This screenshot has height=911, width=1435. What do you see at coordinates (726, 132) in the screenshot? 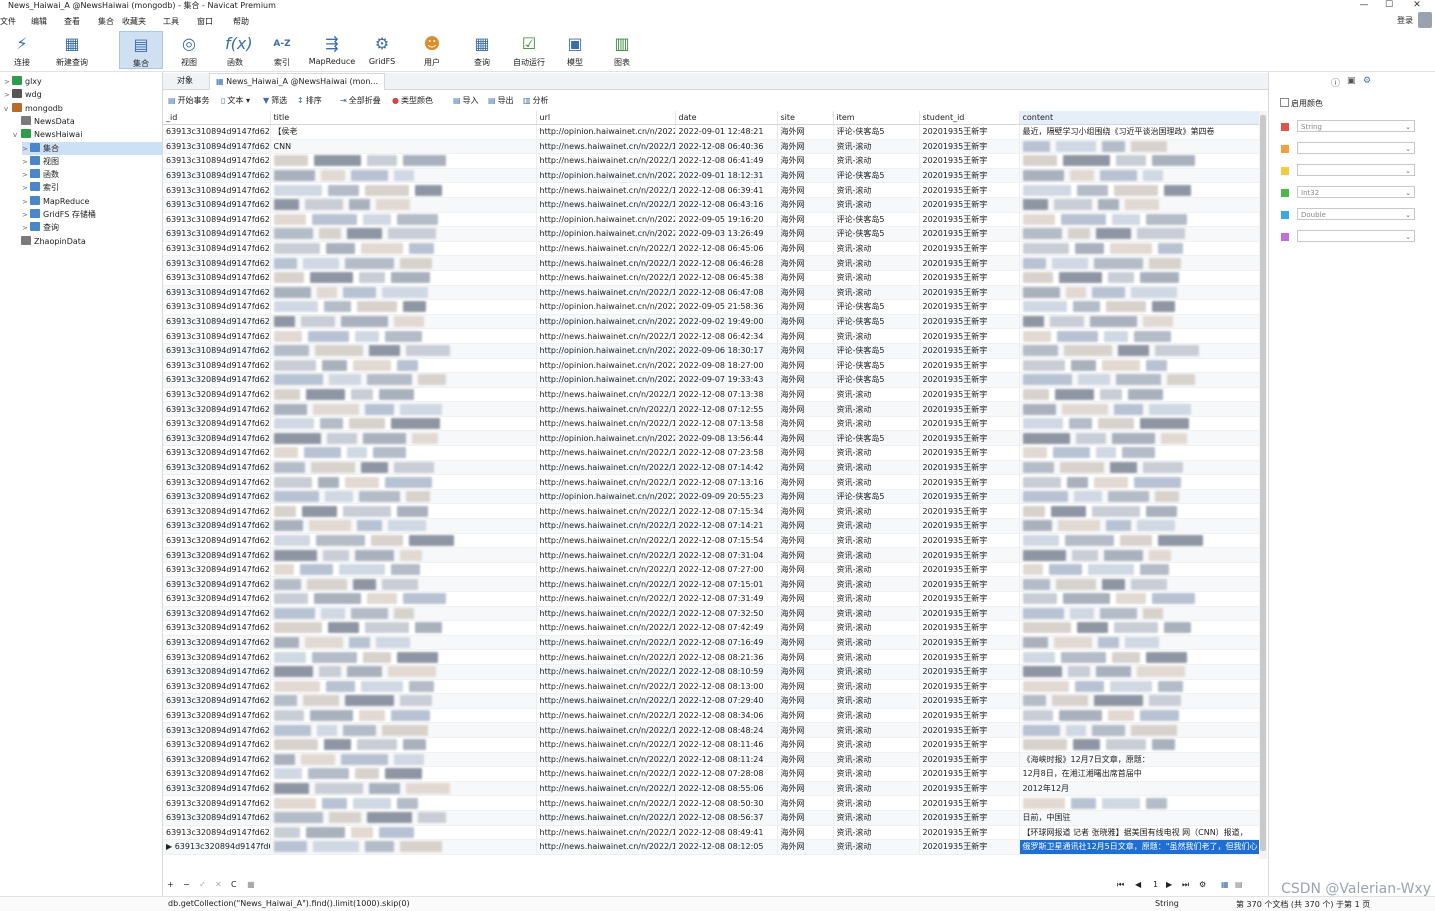
I see `cell-date: 2022-09-01 12:48:21` at bounding box center [726, 132].